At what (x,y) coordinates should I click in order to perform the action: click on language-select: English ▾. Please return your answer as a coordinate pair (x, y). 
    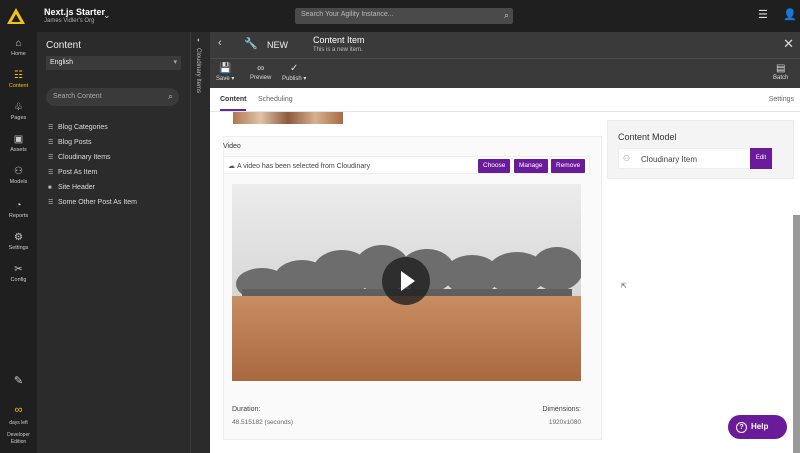
    Looking at the image, I should click on (113, 63).